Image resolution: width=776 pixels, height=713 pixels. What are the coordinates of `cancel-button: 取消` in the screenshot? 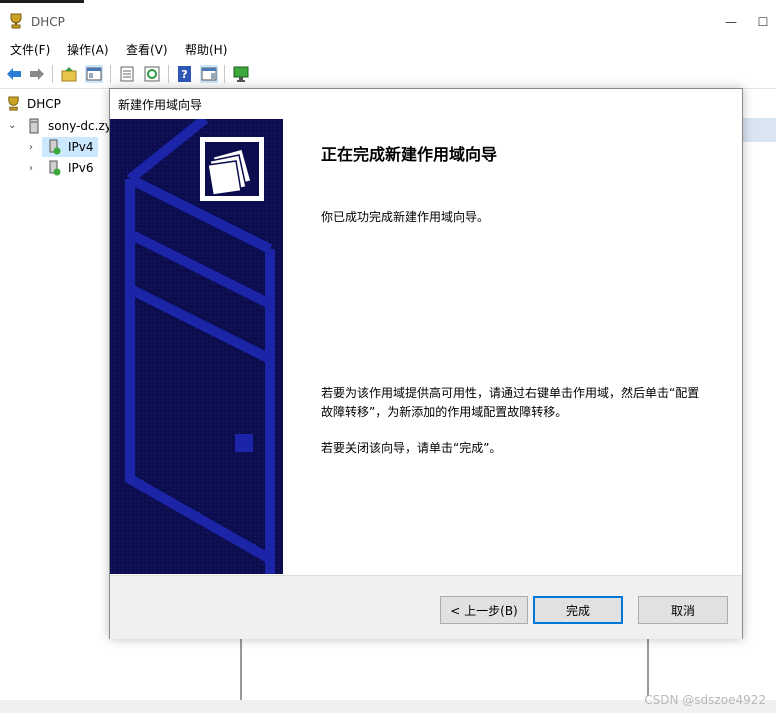 It's located at (683, 610).